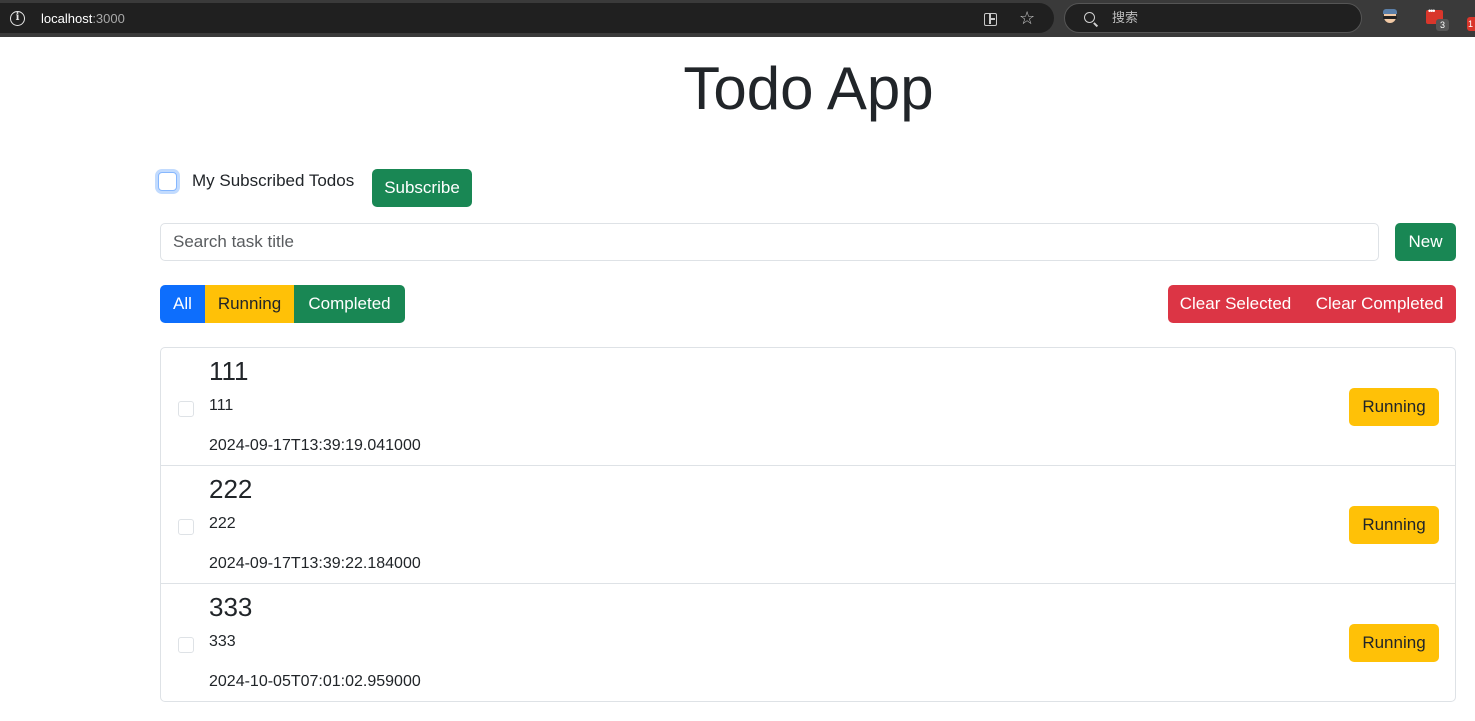  What do you see at coordinates (1089, 17) in the screenshot?
I see `search-icon` at bounding box center [1089, 17].